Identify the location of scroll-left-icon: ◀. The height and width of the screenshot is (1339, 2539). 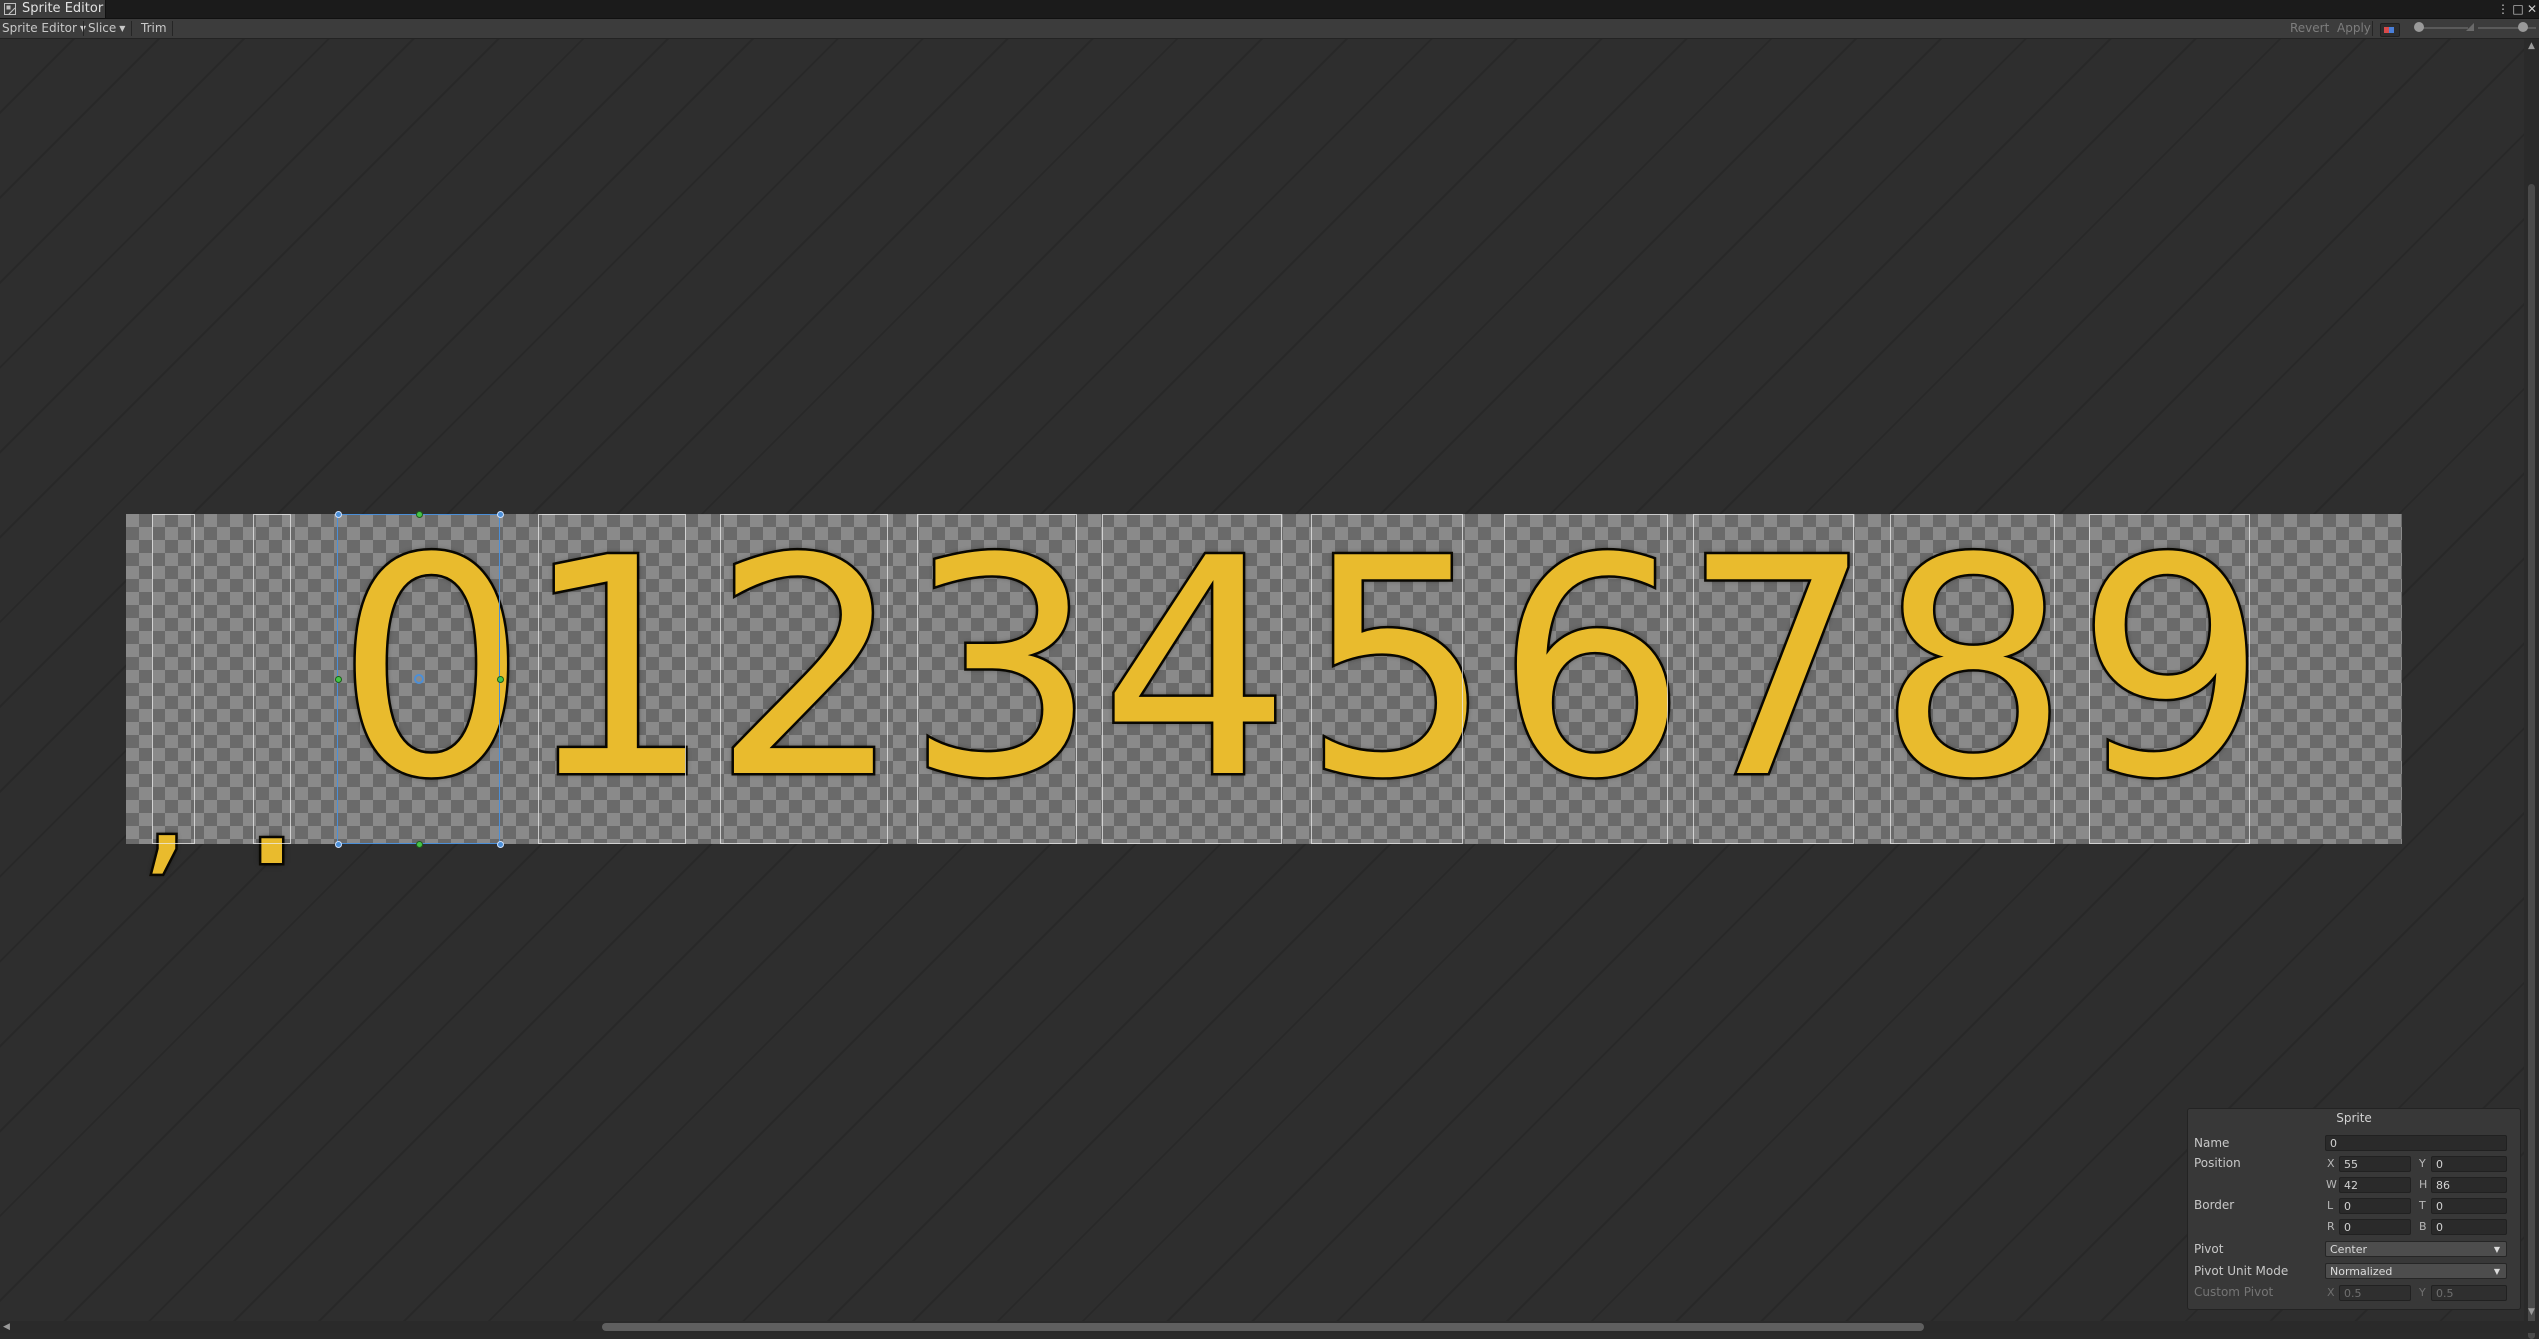
(6, 1327).